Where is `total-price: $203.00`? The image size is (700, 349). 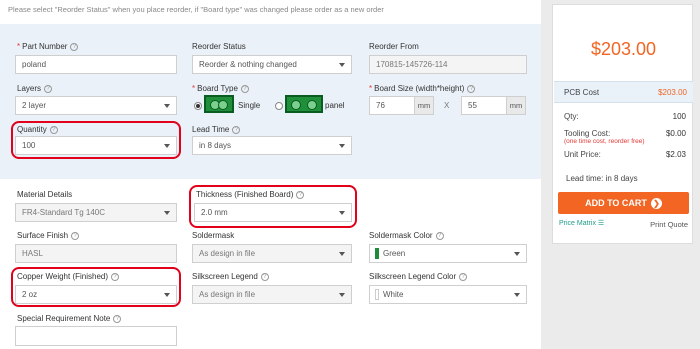
total-price: $203.00 is located at coordinates (623, 49).